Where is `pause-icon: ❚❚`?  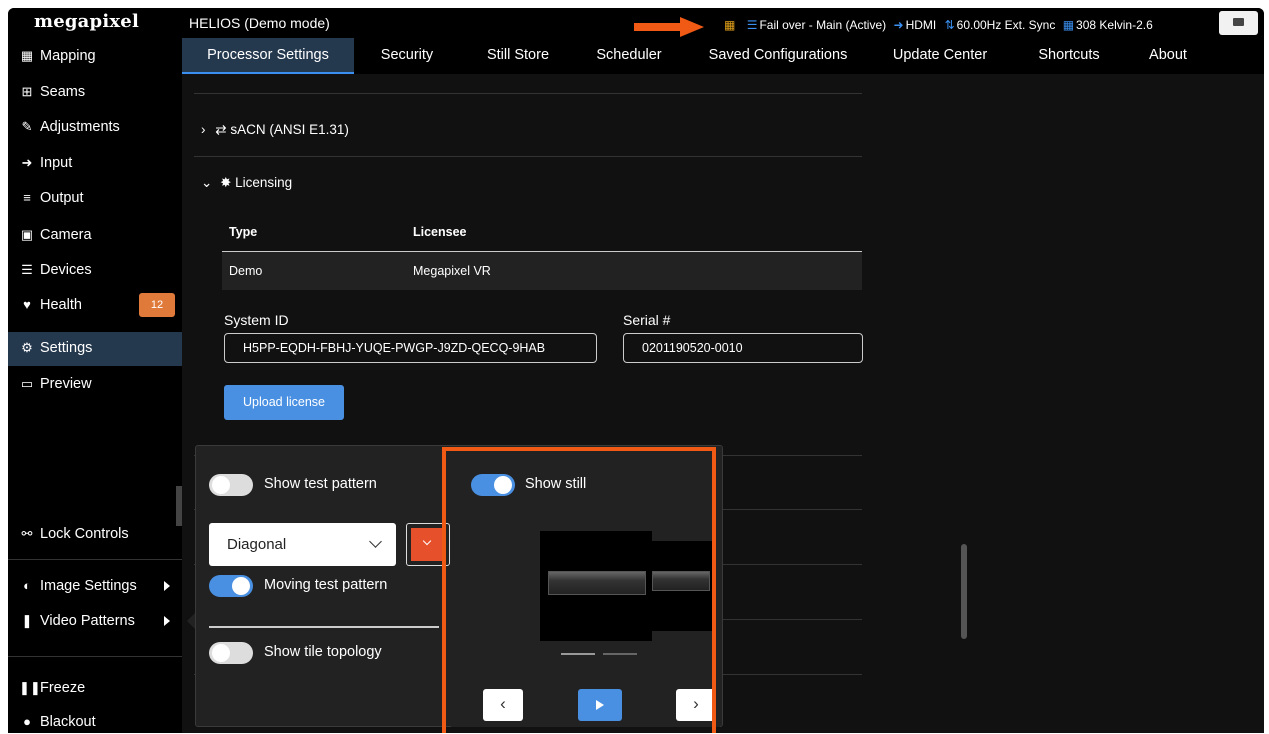 pause-icon: ❚❚ is located at coordinates (30, 687).